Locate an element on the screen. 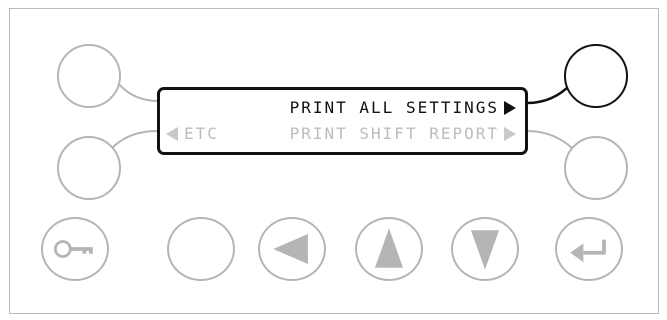  menu-item-print-shift-report: ETC PRINT SHIFT REPORT is located at coordinates (342, 134).